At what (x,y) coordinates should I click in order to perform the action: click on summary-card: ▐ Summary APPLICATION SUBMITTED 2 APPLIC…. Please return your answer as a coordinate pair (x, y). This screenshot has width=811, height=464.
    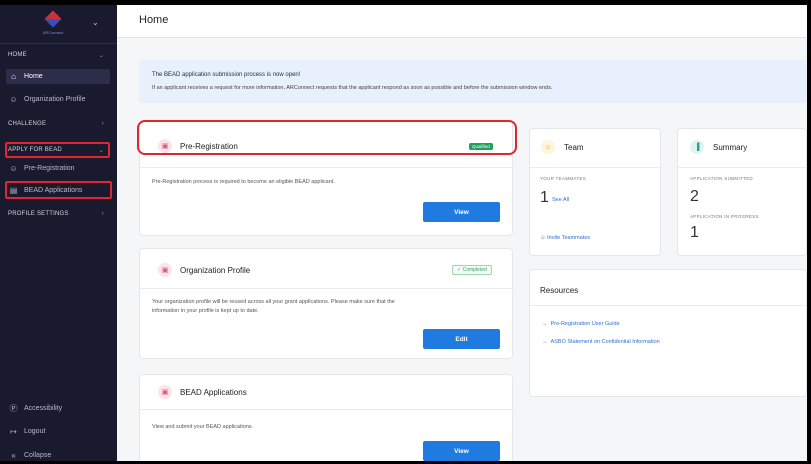
    Looking at the image, I should click on (742, 192).